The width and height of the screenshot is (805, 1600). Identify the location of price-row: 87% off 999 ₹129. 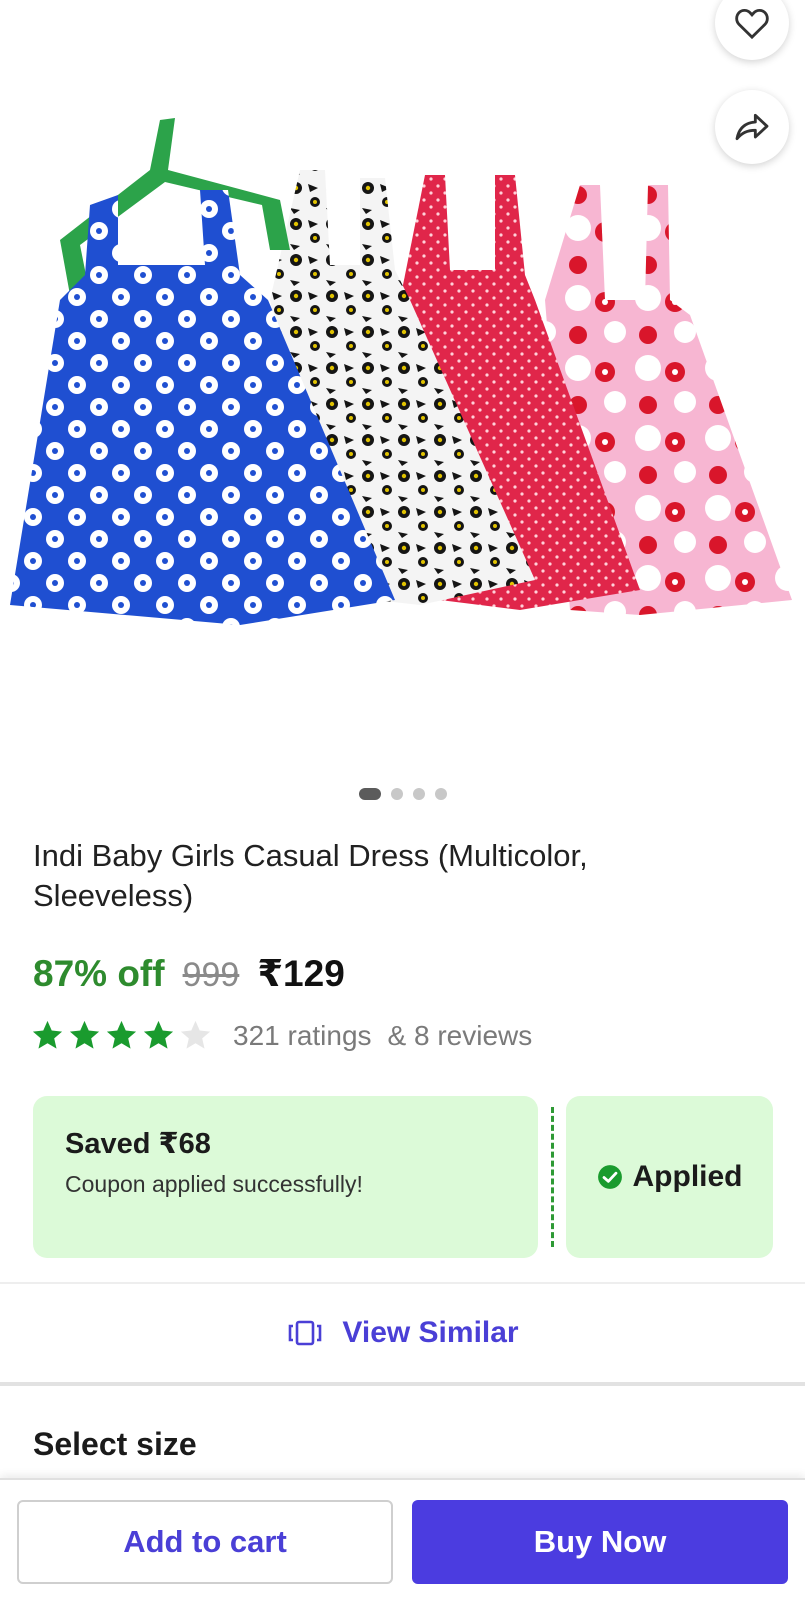
(189, 973).